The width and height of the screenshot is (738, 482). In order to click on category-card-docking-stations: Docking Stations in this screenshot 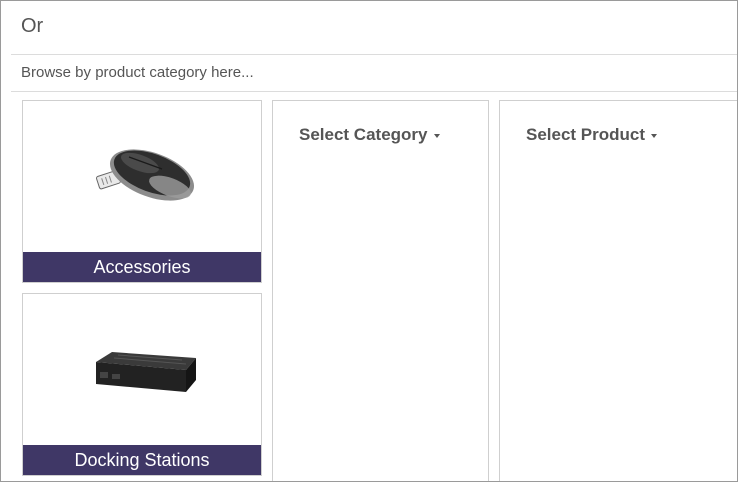, I will do `click(142, 384)`.